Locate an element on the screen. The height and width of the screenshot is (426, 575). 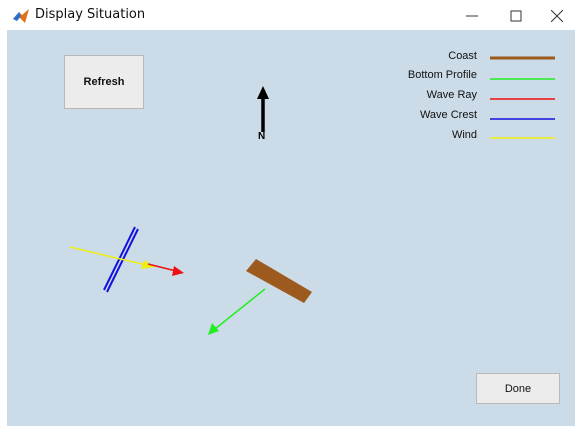
minimize-icon is located at coordinates (472, 16).